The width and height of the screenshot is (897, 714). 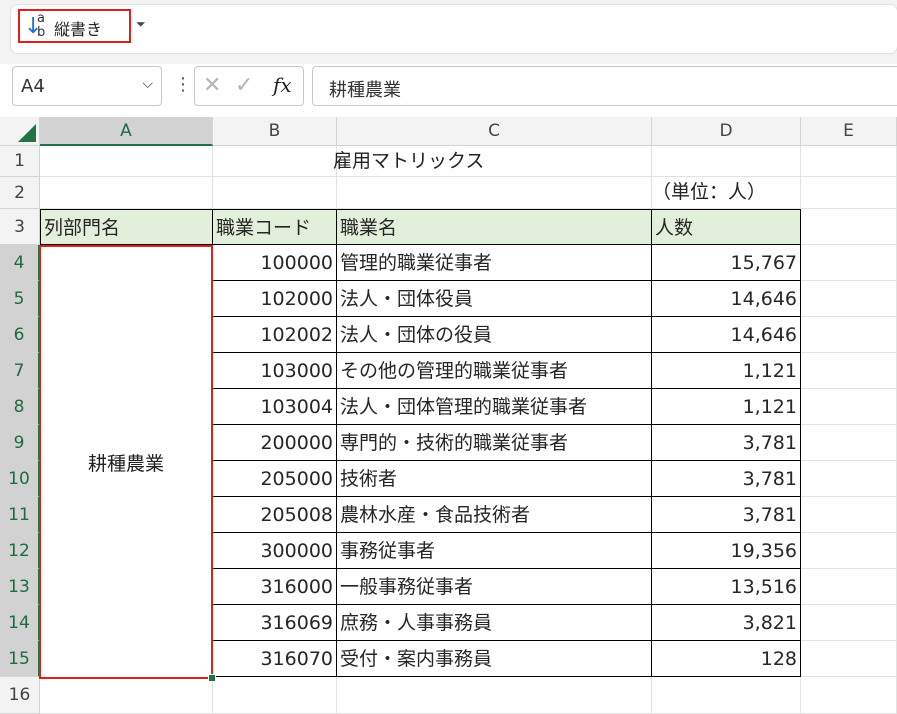 I want to click on code-cell: 316070, so click(x=275, y=659).